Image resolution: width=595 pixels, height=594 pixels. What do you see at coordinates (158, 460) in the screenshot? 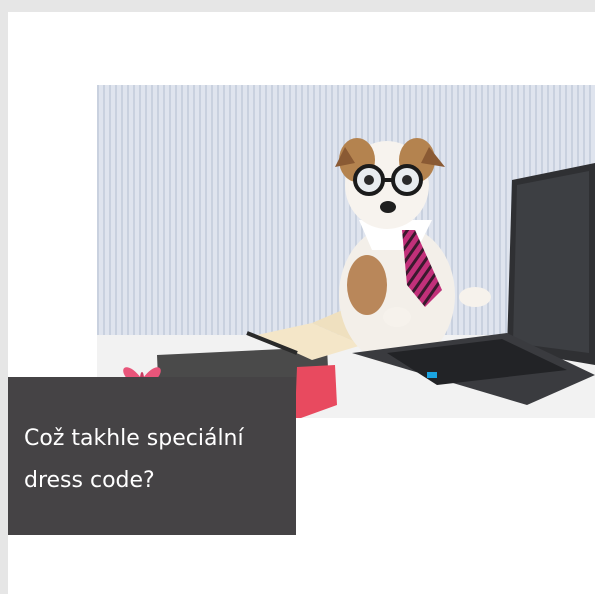
I see `article-caption: Což takhle speciální dress code?` at bounding box center [158, 460].